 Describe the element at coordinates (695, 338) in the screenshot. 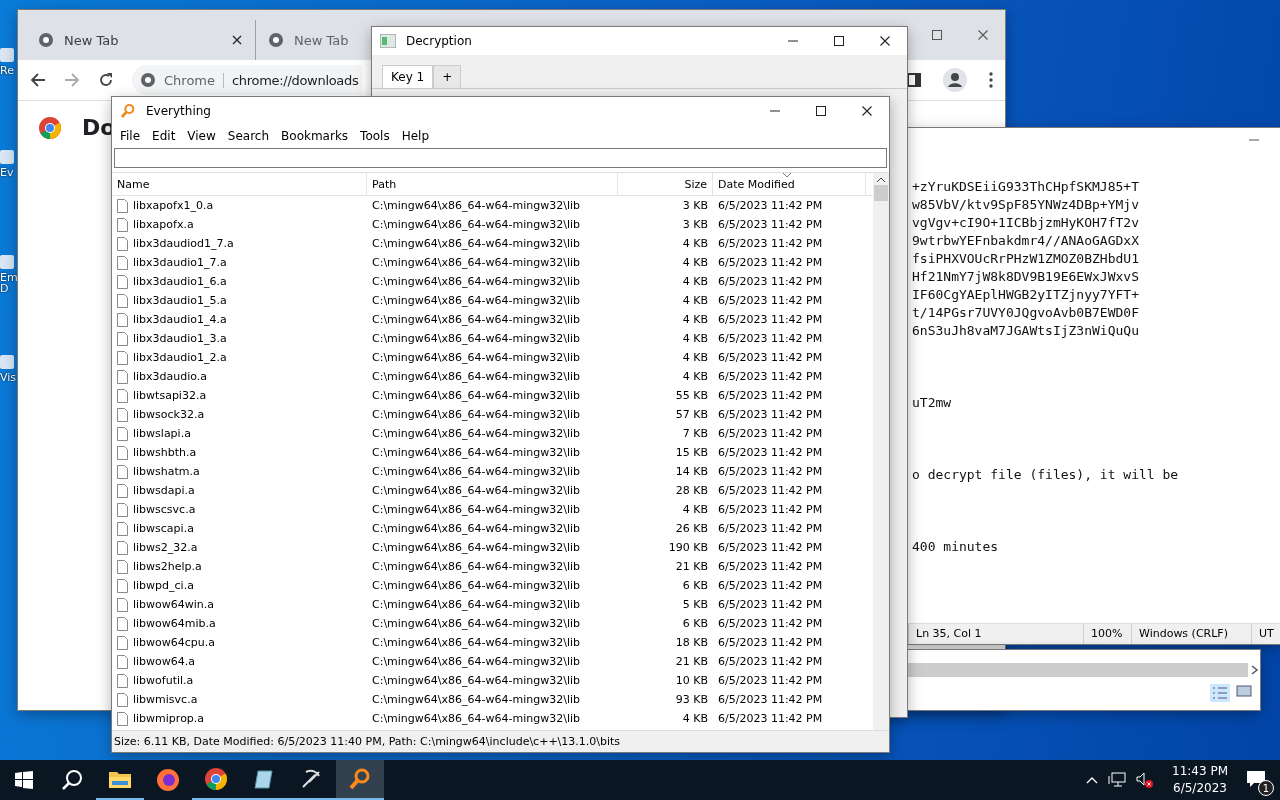

I see `table-cell-text: 4 KB` at that location.